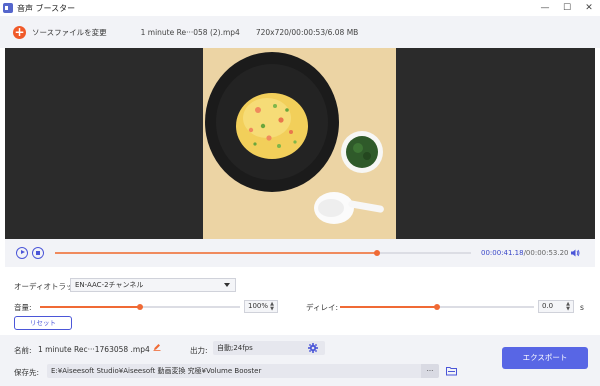 Image resolution: width=600 pixels, height=386 pixels. Describe the element at coordinates (69, 32) in the screenshot. I see `change-source-button: ソースファイルを変更` at that location.